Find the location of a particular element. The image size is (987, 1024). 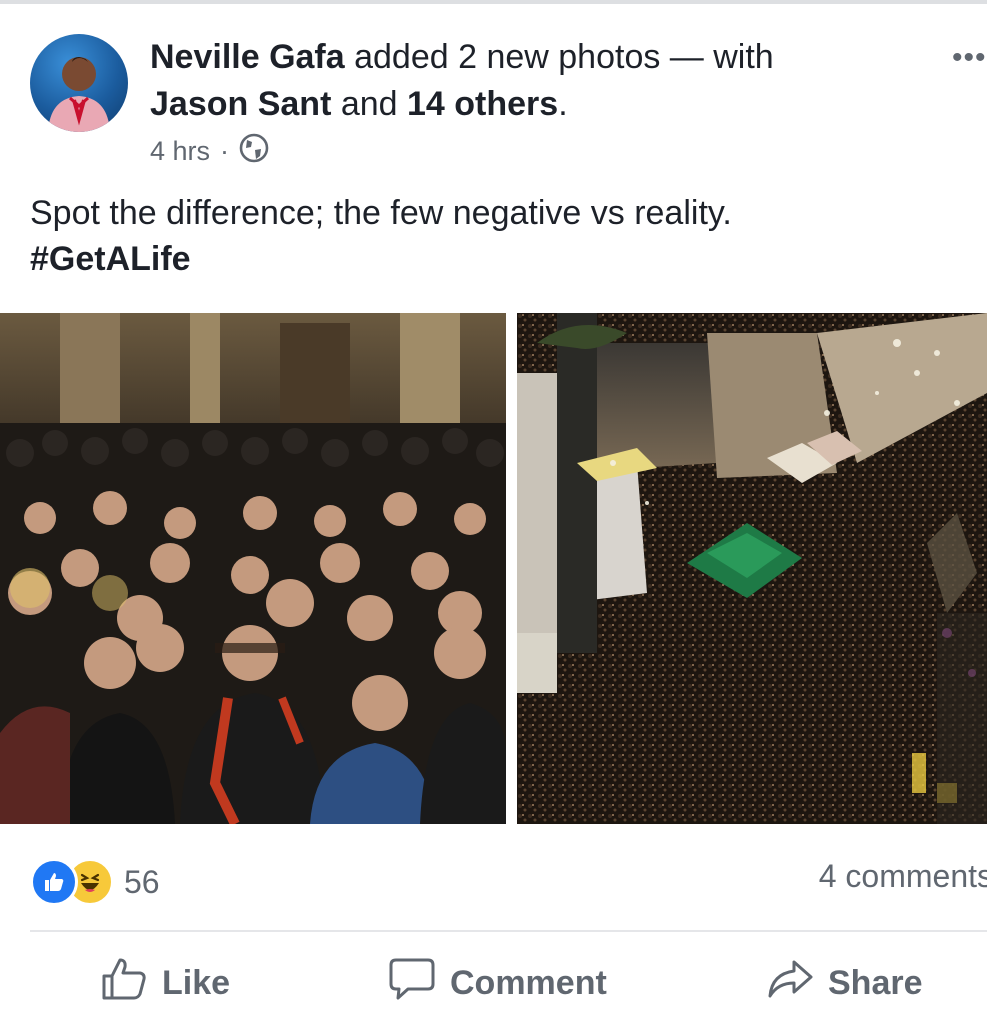

like-button: Like is located at coordinates (165, 983).